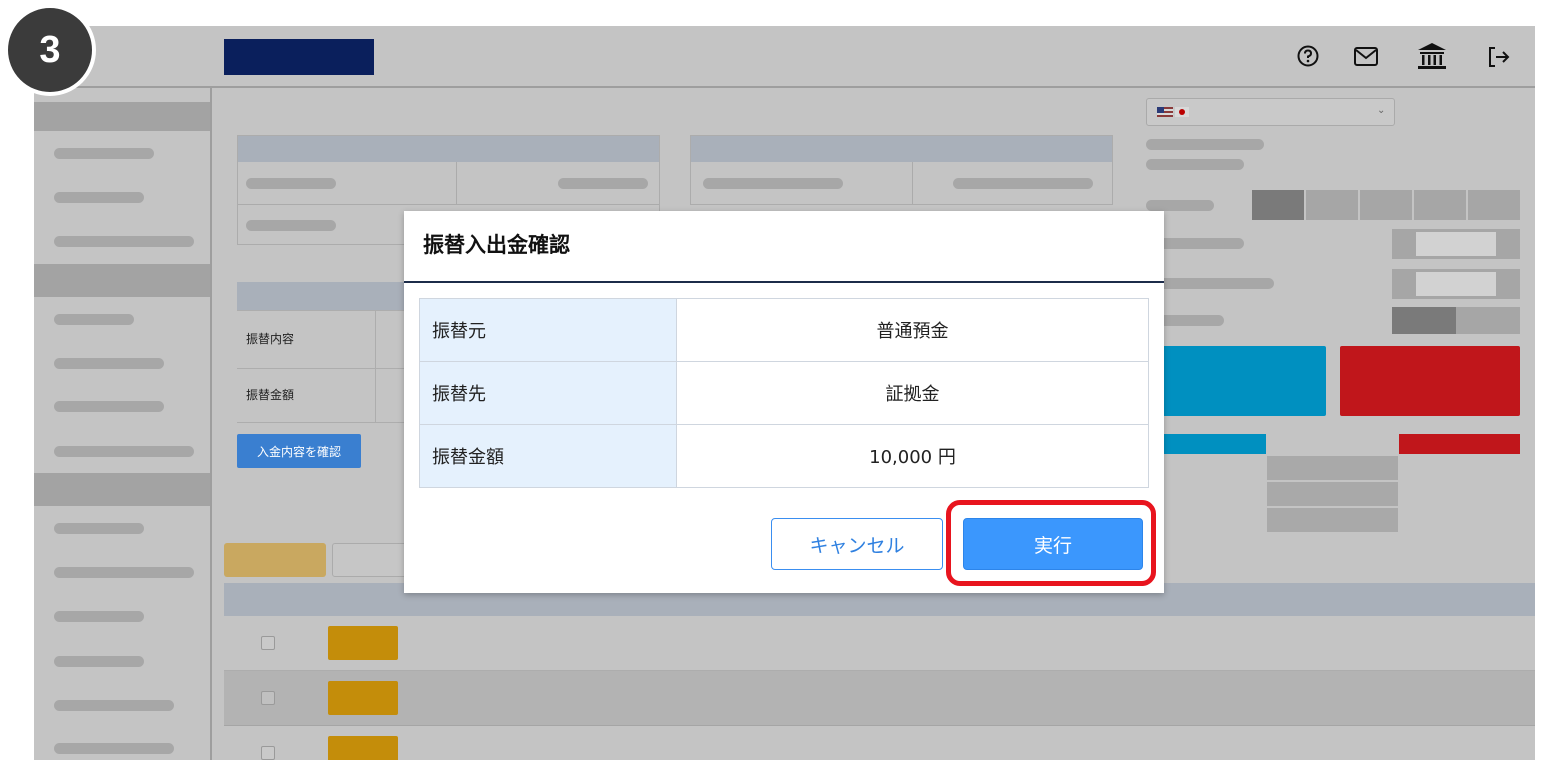 The image size is (1550, 760). Describe the element at coordinates (1366, 56) in the screenshot. I see `mail-icon` at that location.